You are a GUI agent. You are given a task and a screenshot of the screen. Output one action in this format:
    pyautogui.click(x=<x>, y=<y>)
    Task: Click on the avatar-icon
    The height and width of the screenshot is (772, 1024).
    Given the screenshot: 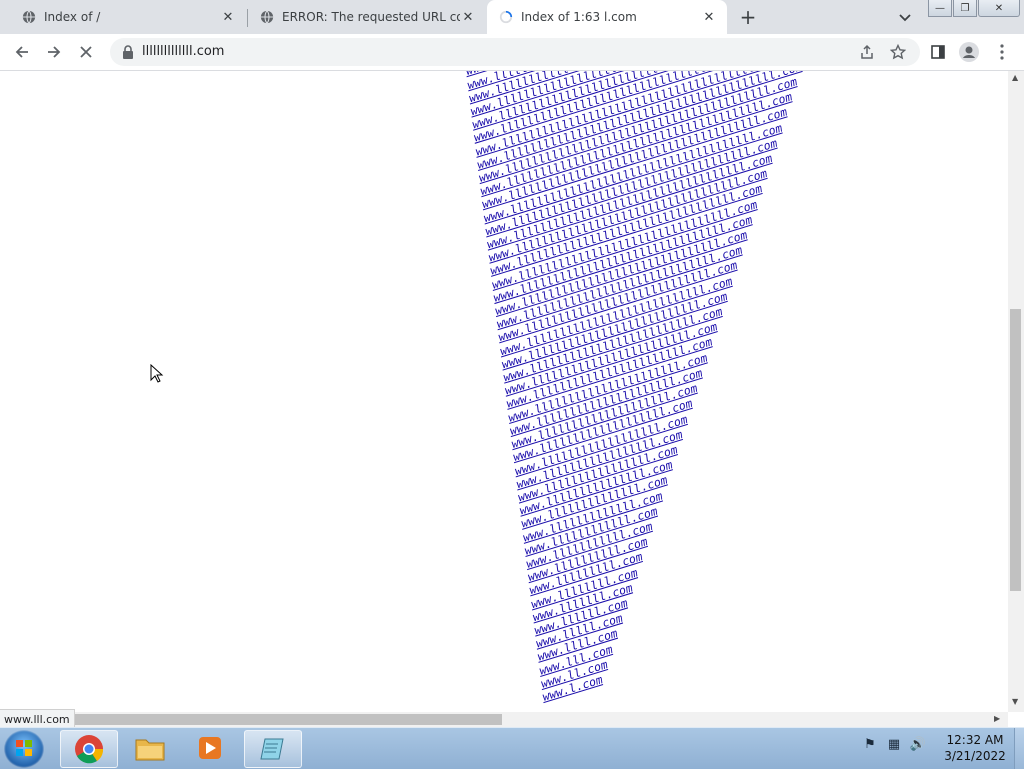 What is the action you would take?
    pyautogui.click(x=969, y=52)
    